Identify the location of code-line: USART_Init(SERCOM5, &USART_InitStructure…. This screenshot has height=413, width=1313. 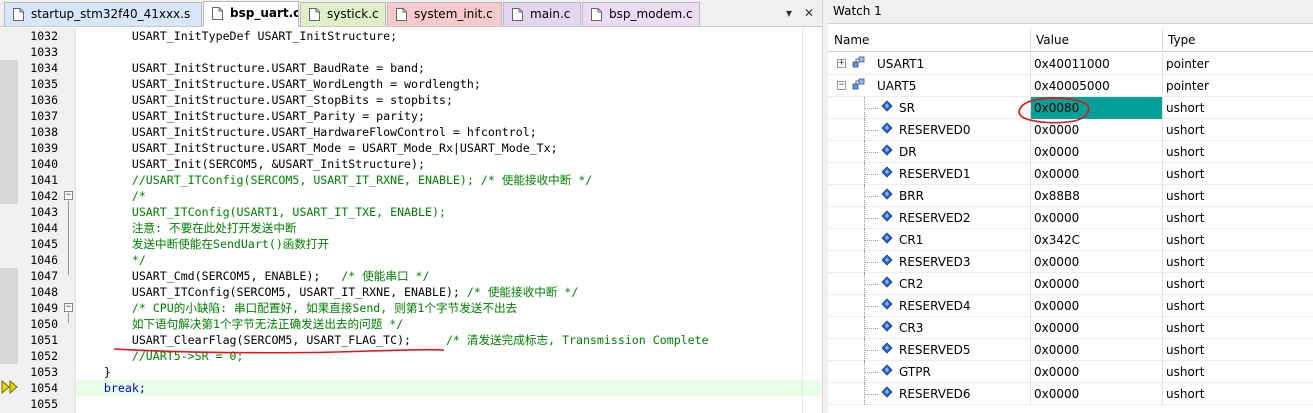
(449, 164).